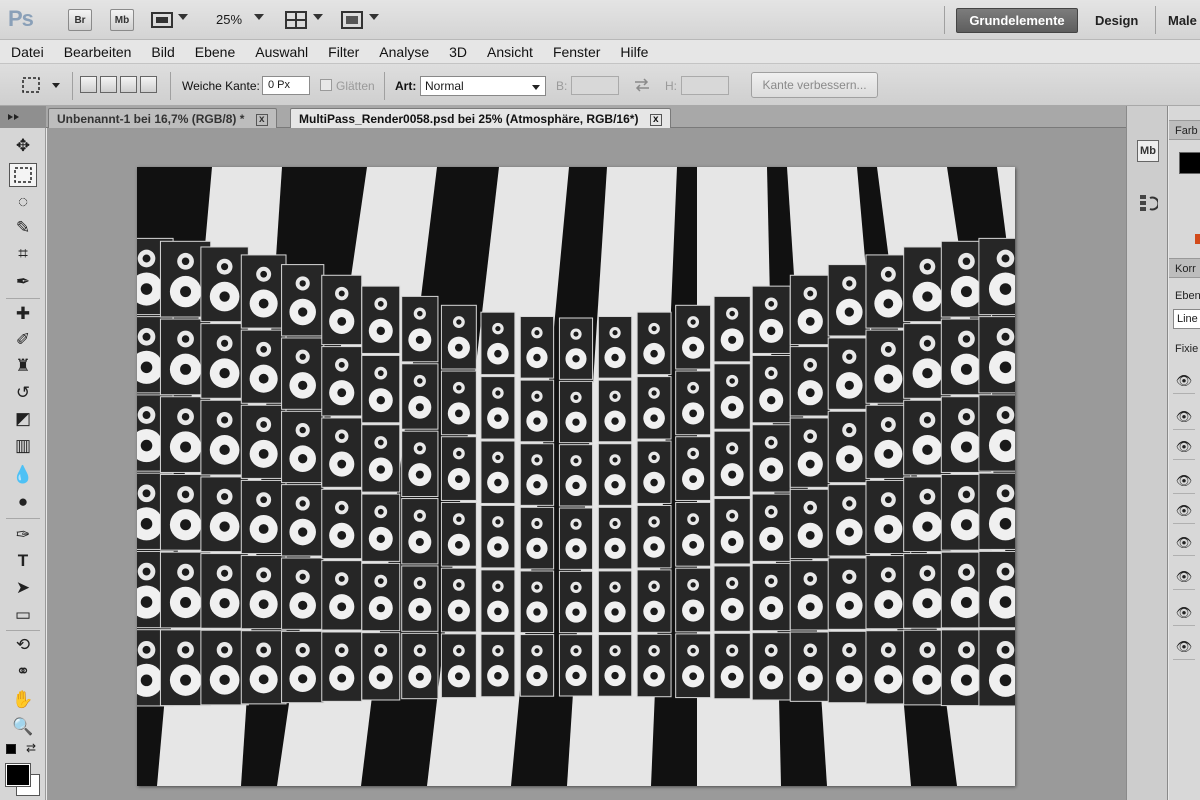  Describe the element at coordinates (162, 118) in the screenshot. I see `tab-untitled-1: Unbenannt-1 bei 16,7% (RGB/8) * x` at that location.